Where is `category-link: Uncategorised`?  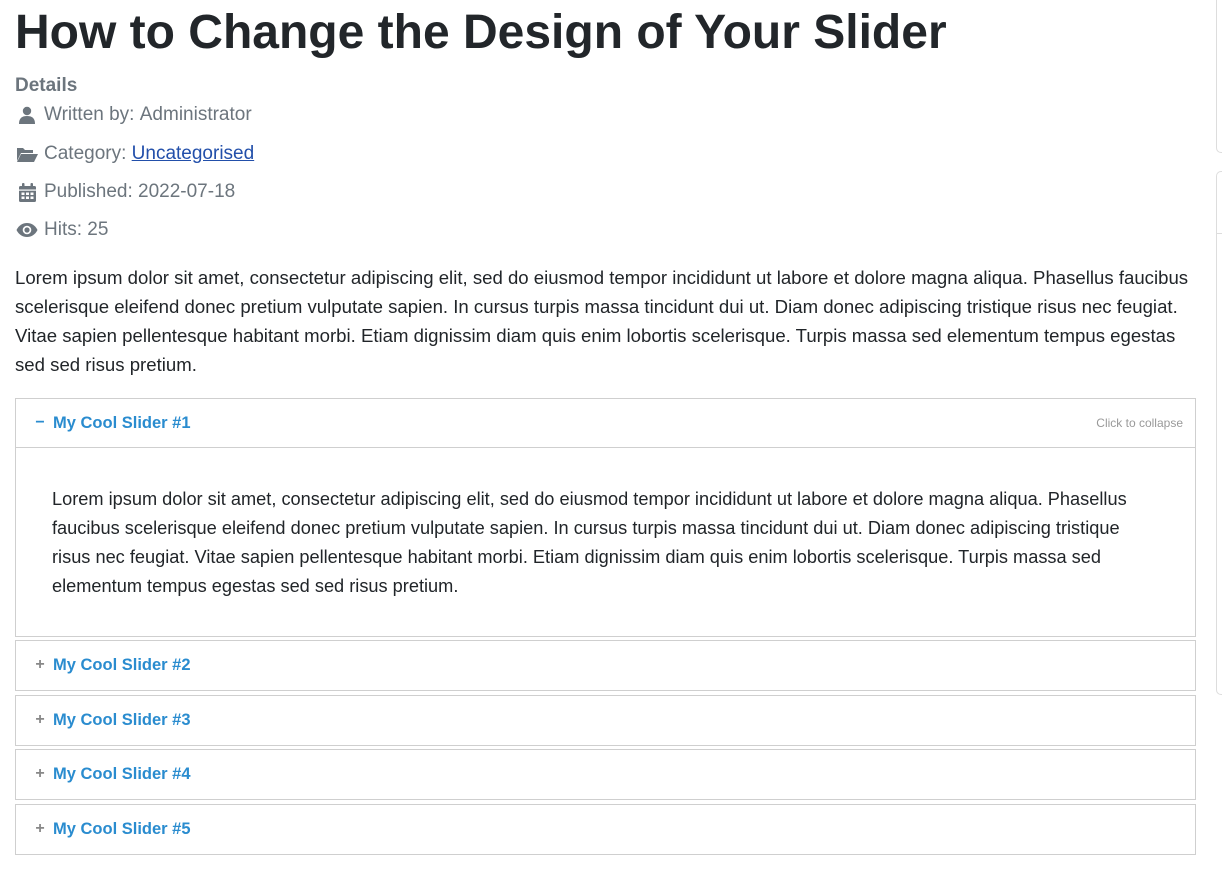 category-link: Uncategorised is located at coordinates (193, 154).